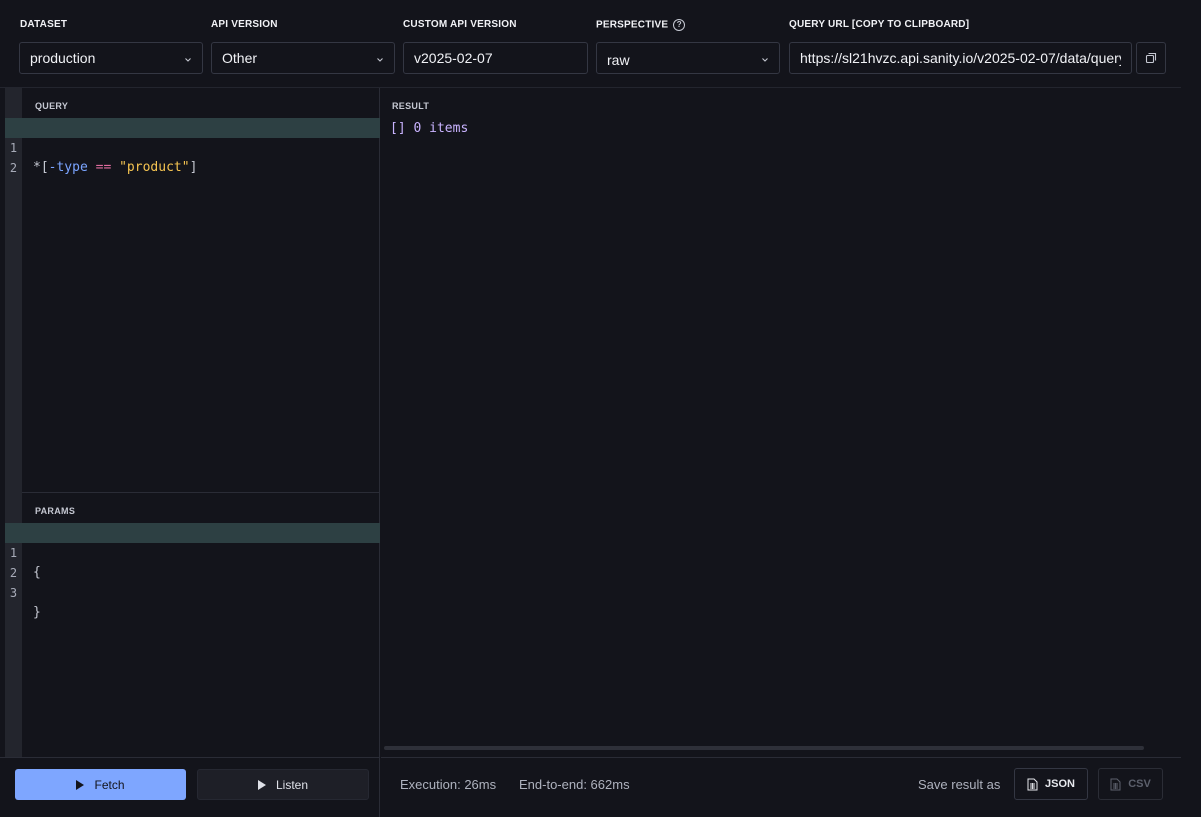  Describe the element at coordinates (41, 167) in the screenshot. I see `code-token: *[` at that location.